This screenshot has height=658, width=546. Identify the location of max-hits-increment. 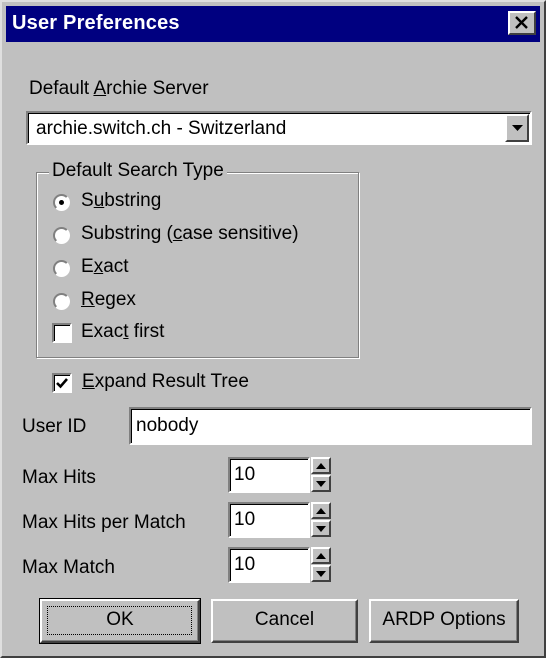
(321, 465).